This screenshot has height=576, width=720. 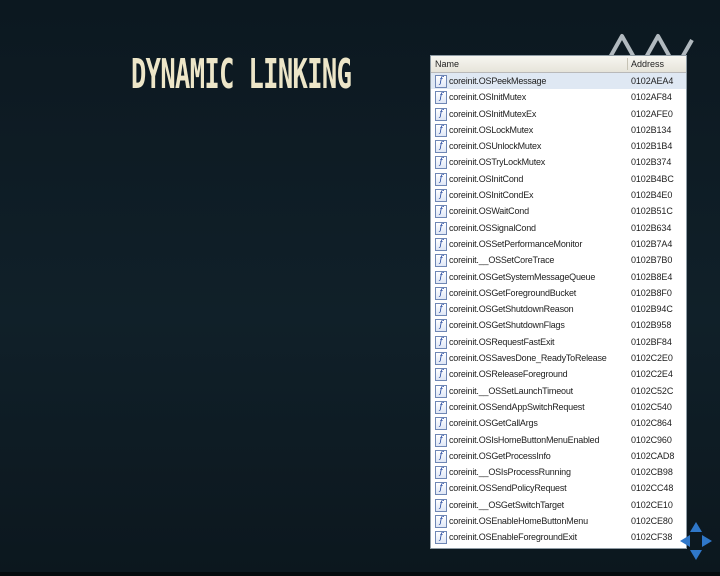 I want to click on list-item: f coreinit.OSReleaseForeground 0102C2E4, so click(x=558, y=374).